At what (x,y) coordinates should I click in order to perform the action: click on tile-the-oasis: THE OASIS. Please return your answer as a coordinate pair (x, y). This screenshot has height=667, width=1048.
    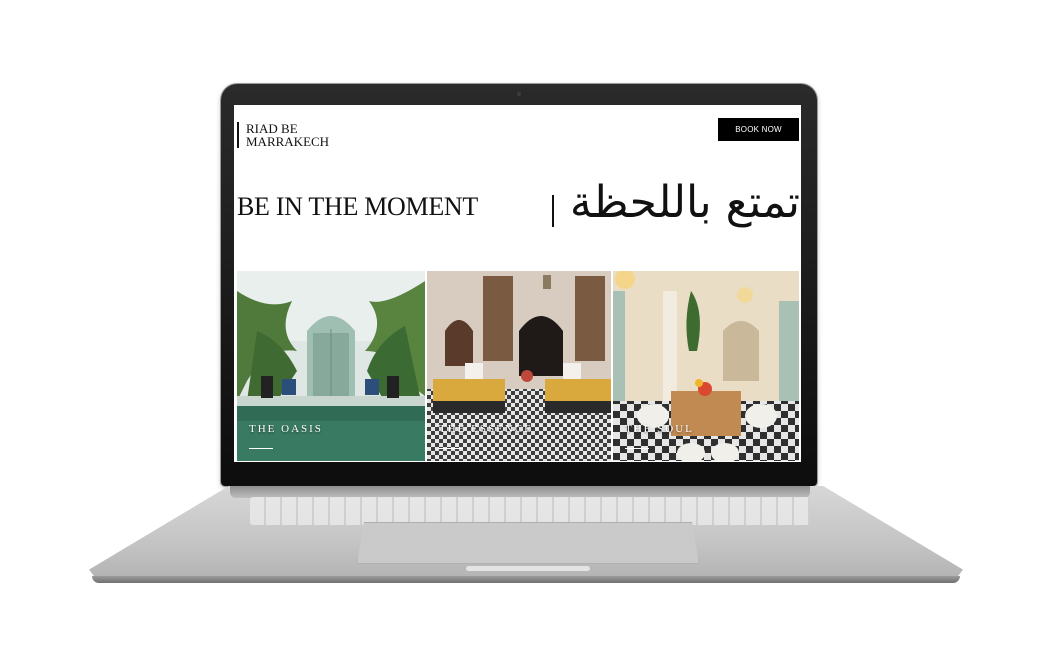
    Looking at the image, I should click on (331, 366).